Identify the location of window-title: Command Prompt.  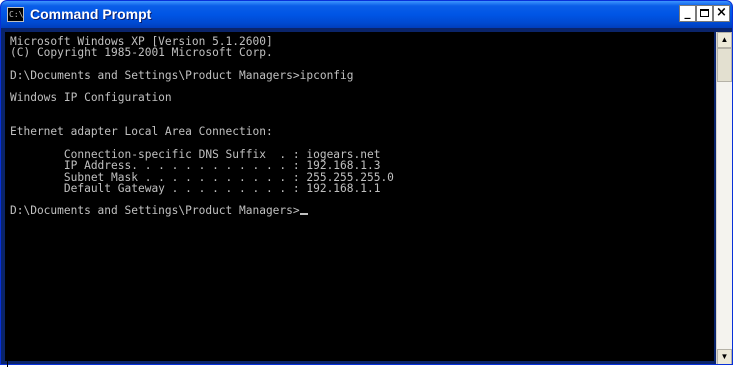
(91, 14).